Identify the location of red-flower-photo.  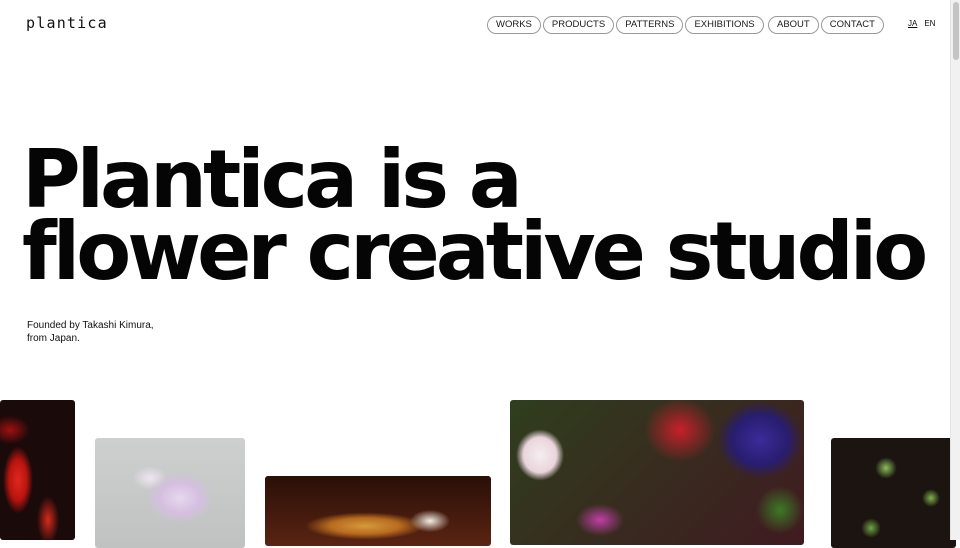
(37, 470).